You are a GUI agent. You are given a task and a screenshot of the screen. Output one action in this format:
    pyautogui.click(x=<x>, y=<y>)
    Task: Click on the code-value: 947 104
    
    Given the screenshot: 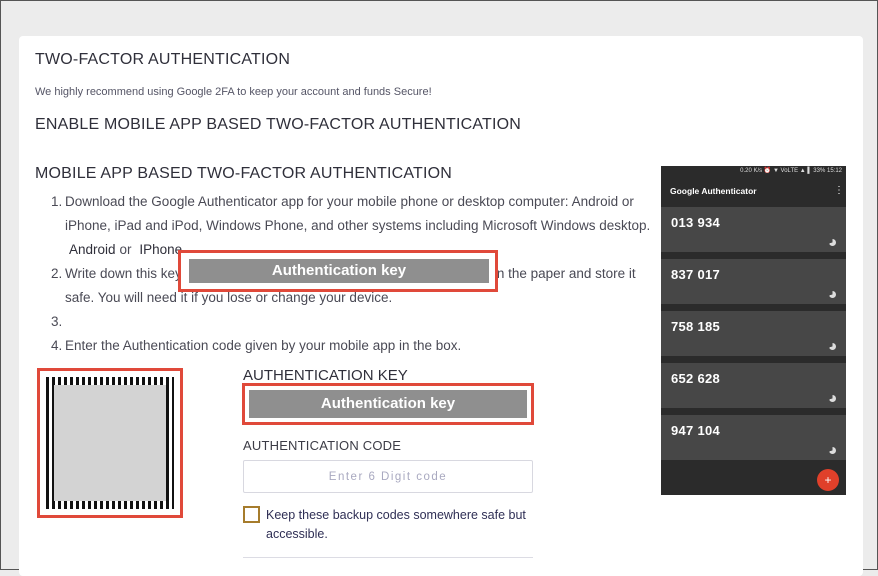 What is the action you would take?
    pyautogui.click(x=696, y=430)
    